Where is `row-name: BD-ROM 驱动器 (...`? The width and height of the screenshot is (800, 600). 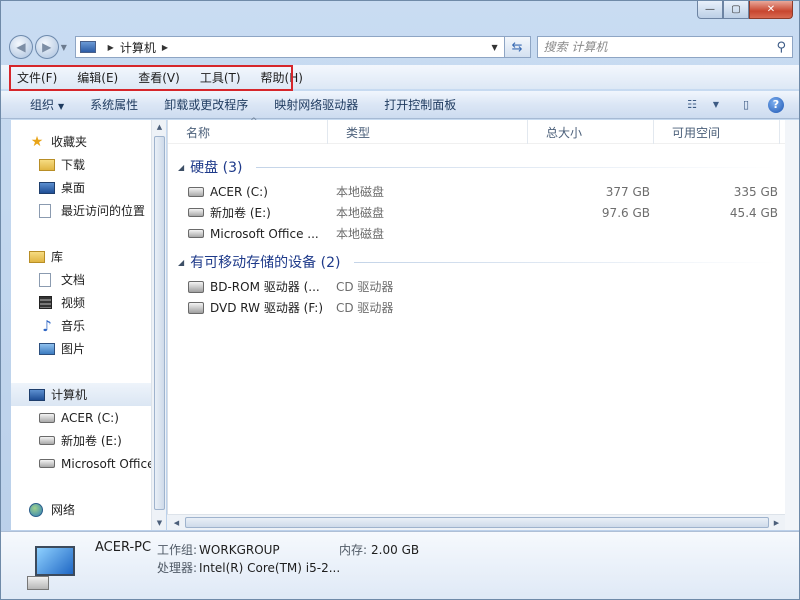 row-name: BD-ROM 驱动器 (... is located at coordinates (265, 287).